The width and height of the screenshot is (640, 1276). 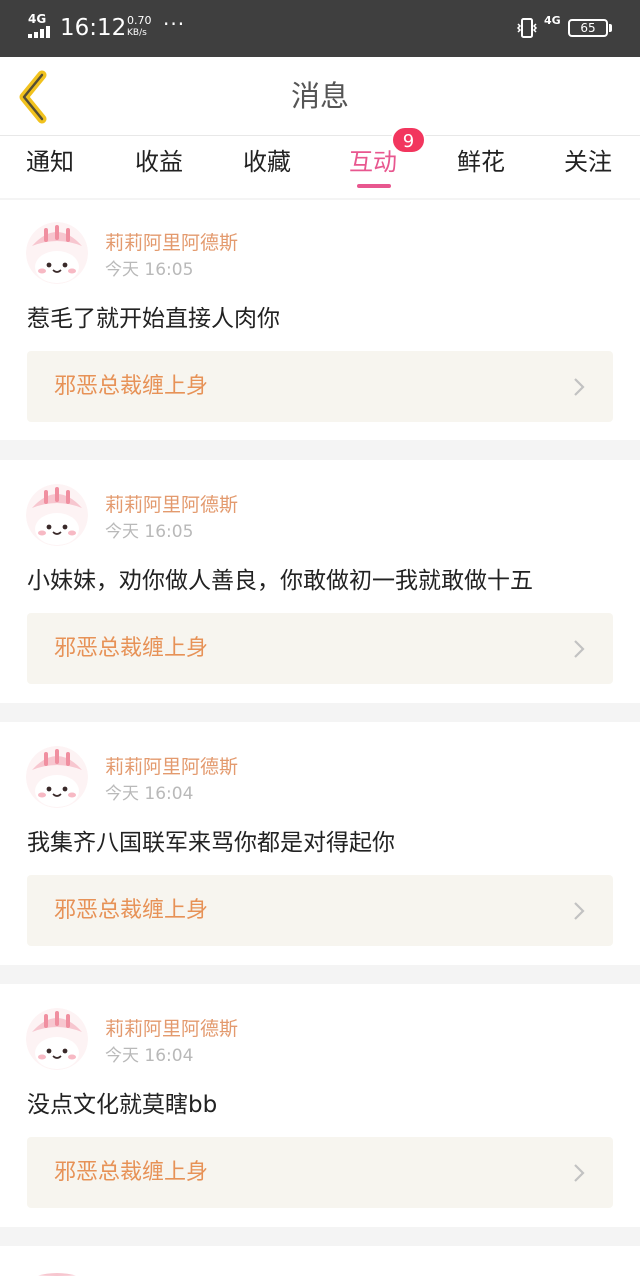 I want to click on header: 消息, so click(x=320, y=96).